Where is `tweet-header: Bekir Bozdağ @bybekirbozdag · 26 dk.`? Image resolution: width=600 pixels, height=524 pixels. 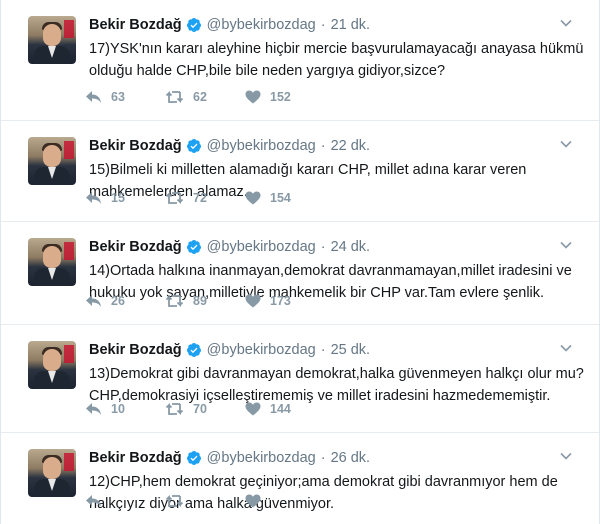
tweet-header: Bekir Bozdağ @bybekirbozdag · 26 dk. is located at coordinates (229, 458).